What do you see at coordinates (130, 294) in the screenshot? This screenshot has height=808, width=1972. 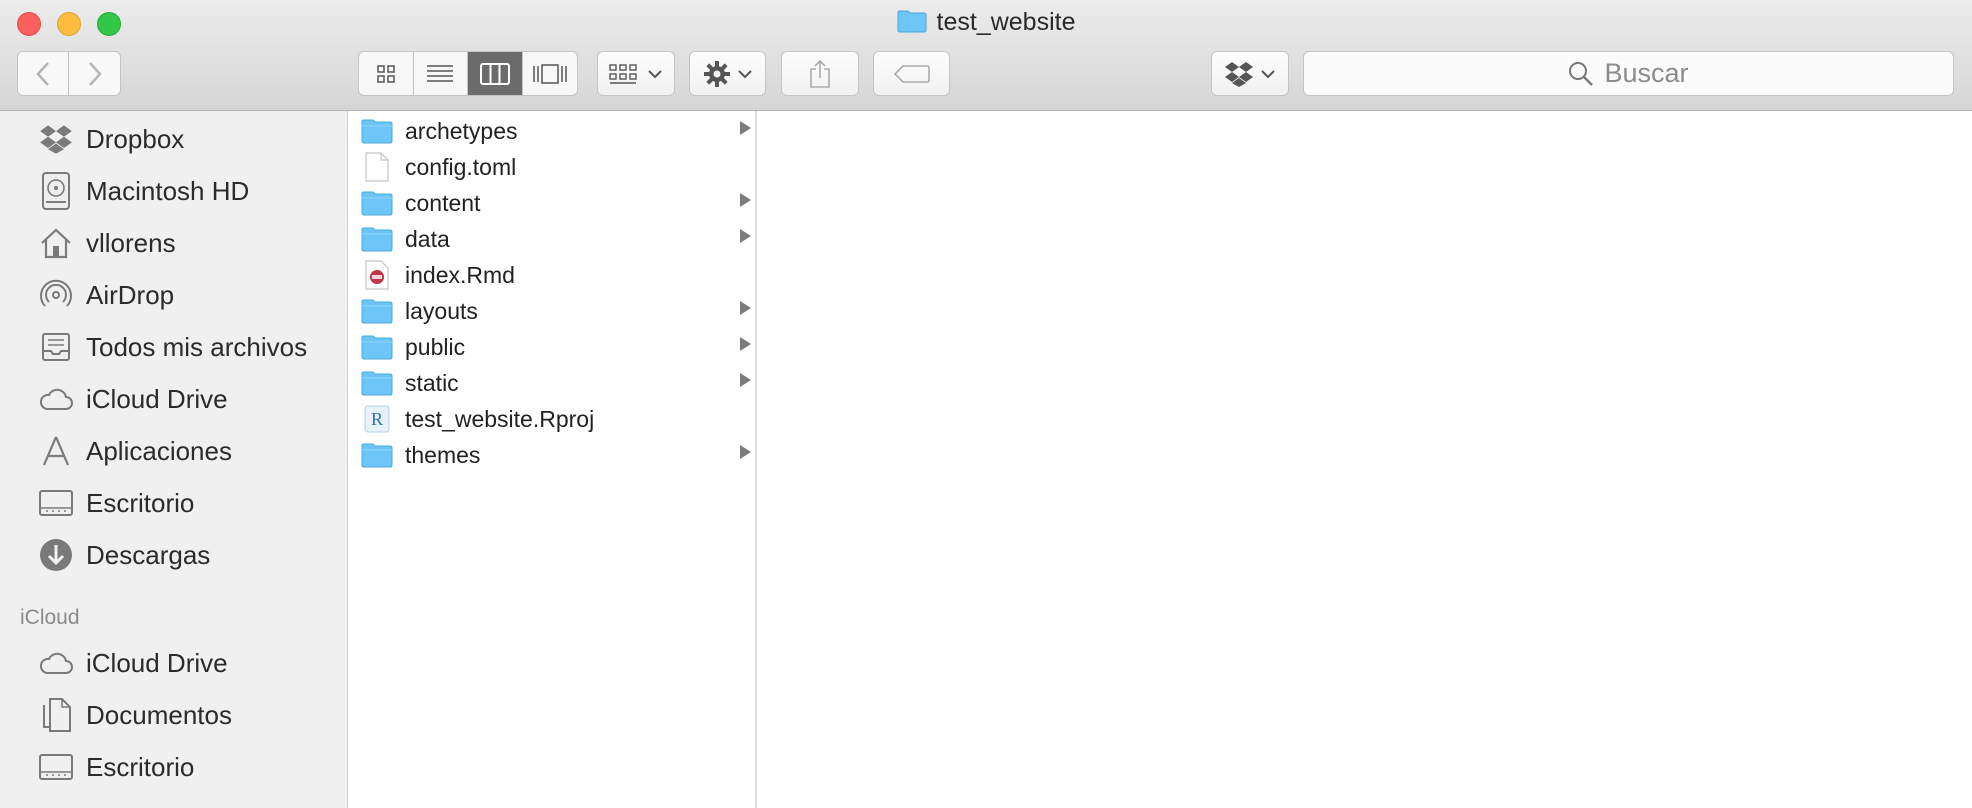 I see `sidebar-item-label: AirDrop` at bounding box center [130, 294].